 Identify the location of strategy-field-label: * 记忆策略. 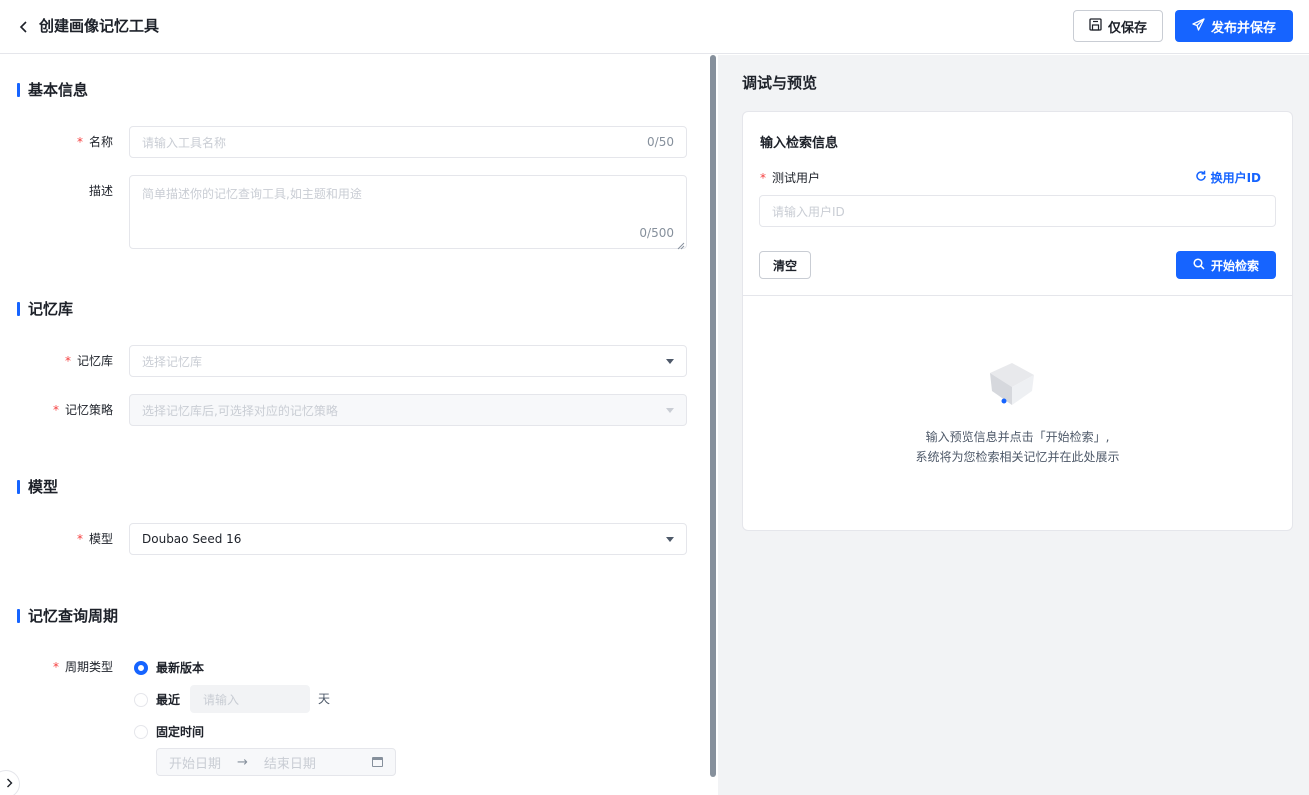
(56, 410).